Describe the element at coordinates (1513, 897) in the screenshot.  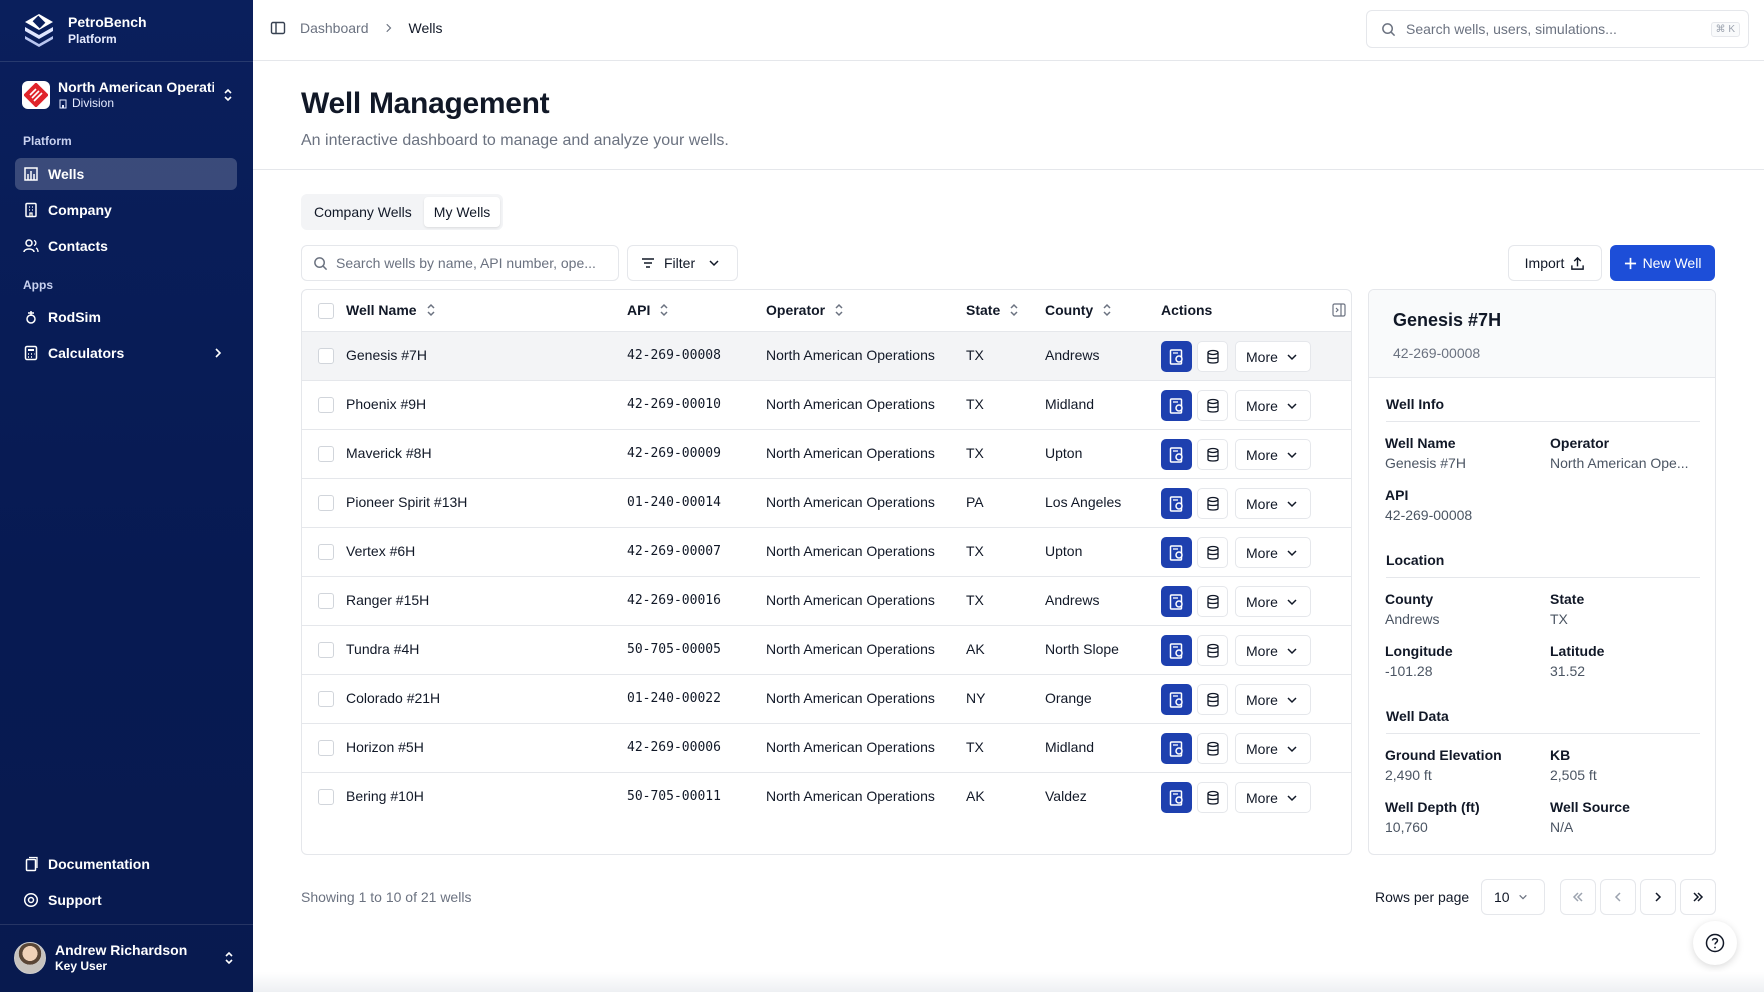
I see `rows-per-page-select: 10` at that location.